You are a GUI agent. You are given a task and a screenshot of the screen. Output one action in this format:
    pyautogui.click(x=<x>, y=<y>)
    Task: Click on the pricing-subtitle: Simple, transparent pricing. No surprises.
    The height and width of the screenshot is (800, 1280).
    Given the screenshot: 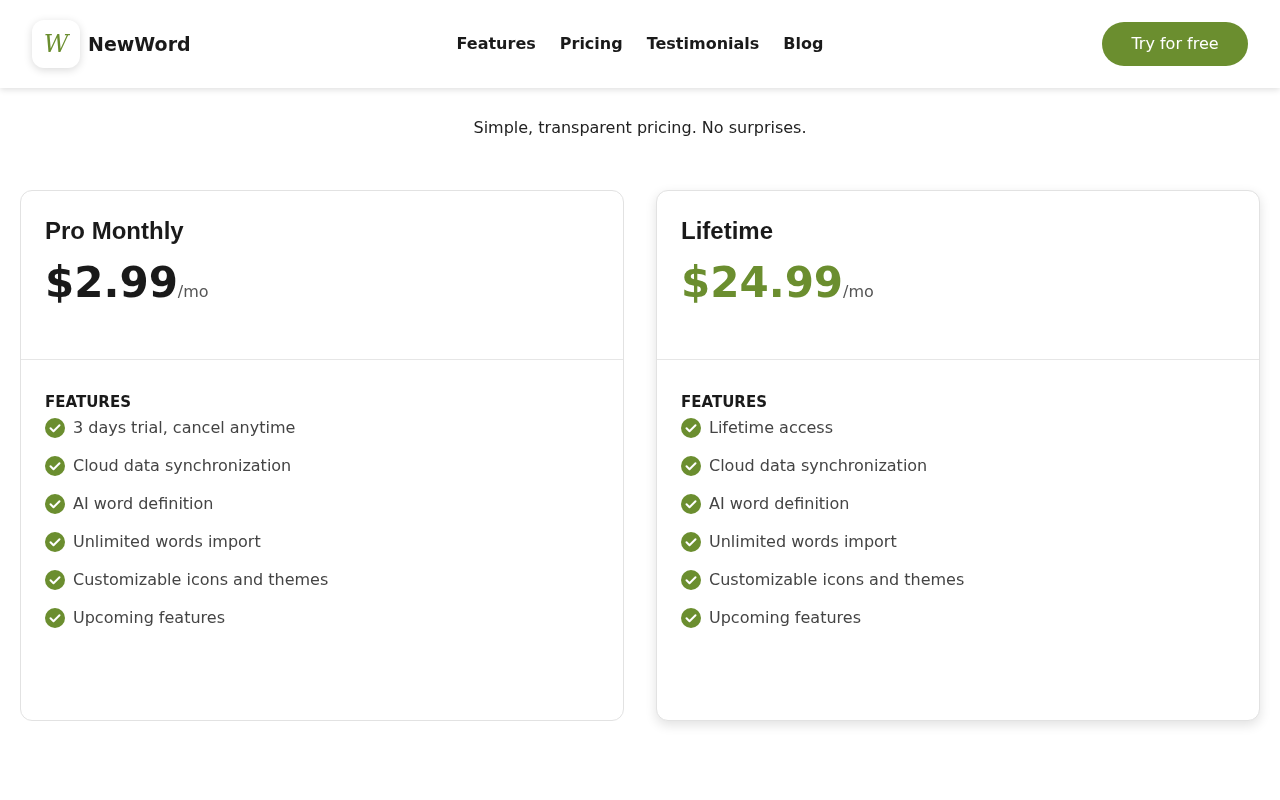 What is the action you would take?
    pyautogui.click(x=640, y=128)
    